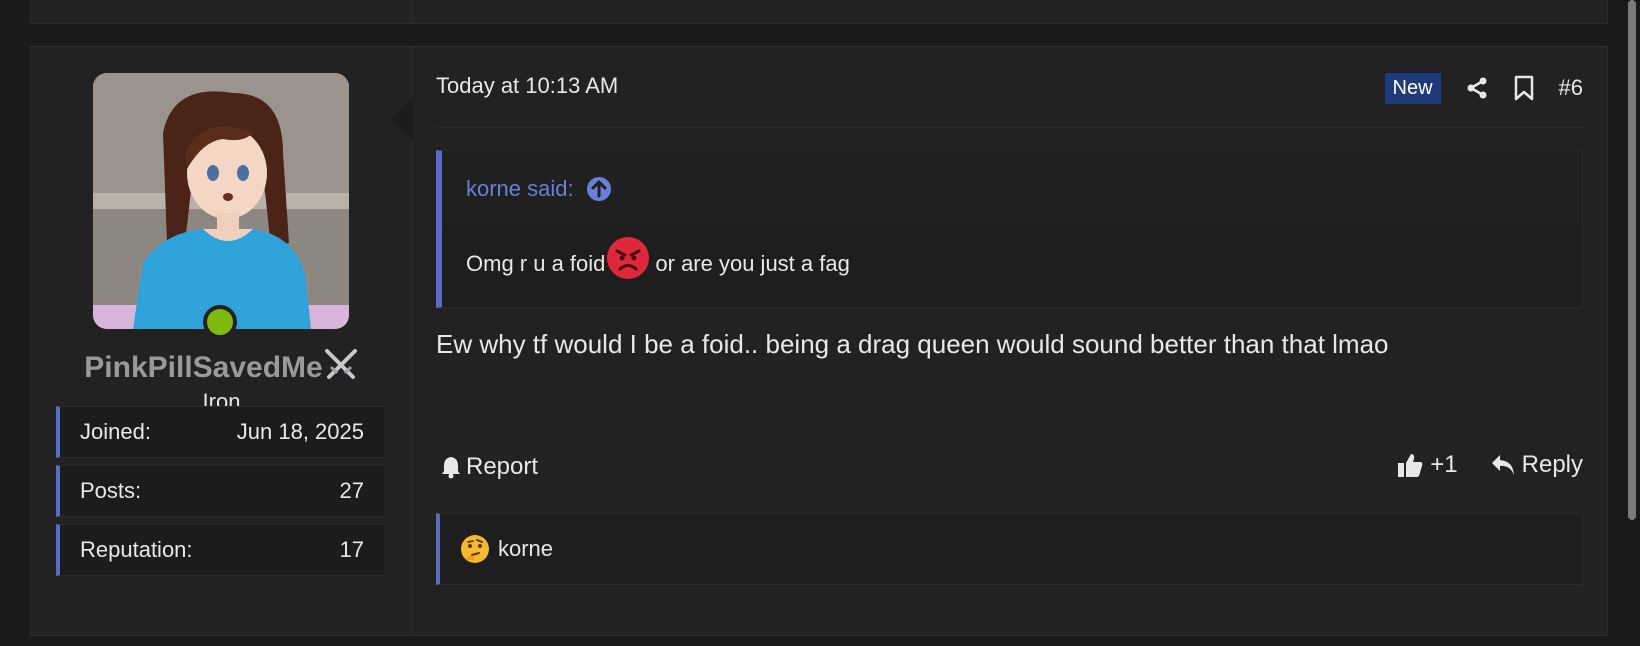  I want to click on angry-face-emoji, so click(628, 258).